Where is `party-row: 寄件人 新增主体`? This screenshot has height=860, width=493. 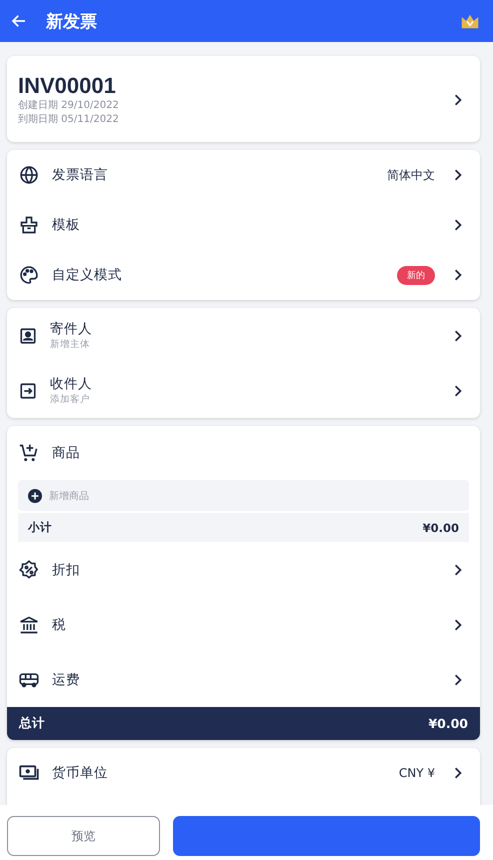 party-row: 寄件人 新增主体 is located at coordinates (243, 335).